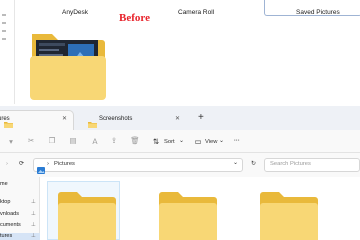 The width and height of the screenshot is (360, 240). Describe the element at coordinates (116, 119) in the screenshot. I see `tab-screenshots-label: Screenshots` at that location.